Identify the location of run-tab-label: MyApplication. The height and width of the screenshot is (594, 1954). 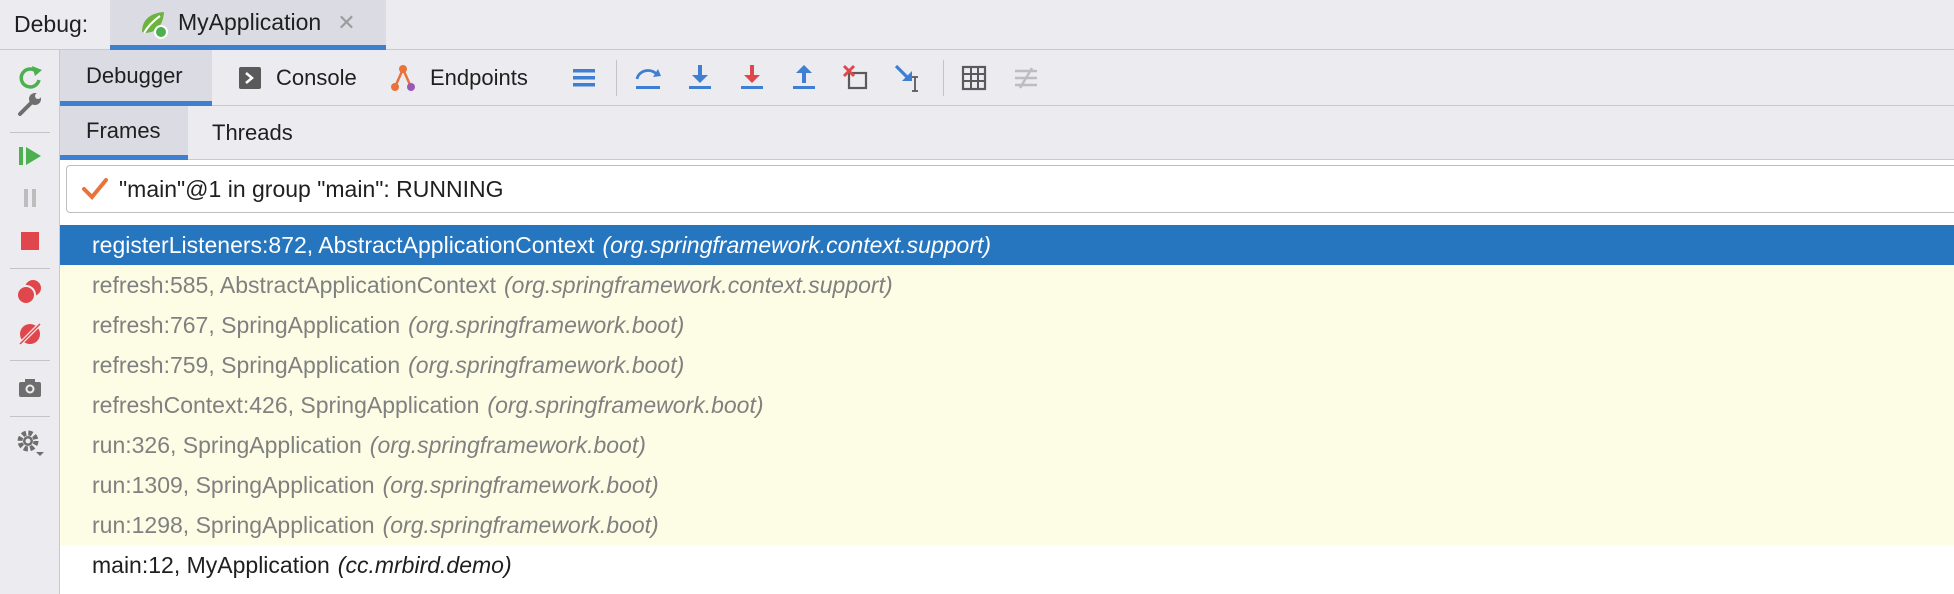
(250, 22).